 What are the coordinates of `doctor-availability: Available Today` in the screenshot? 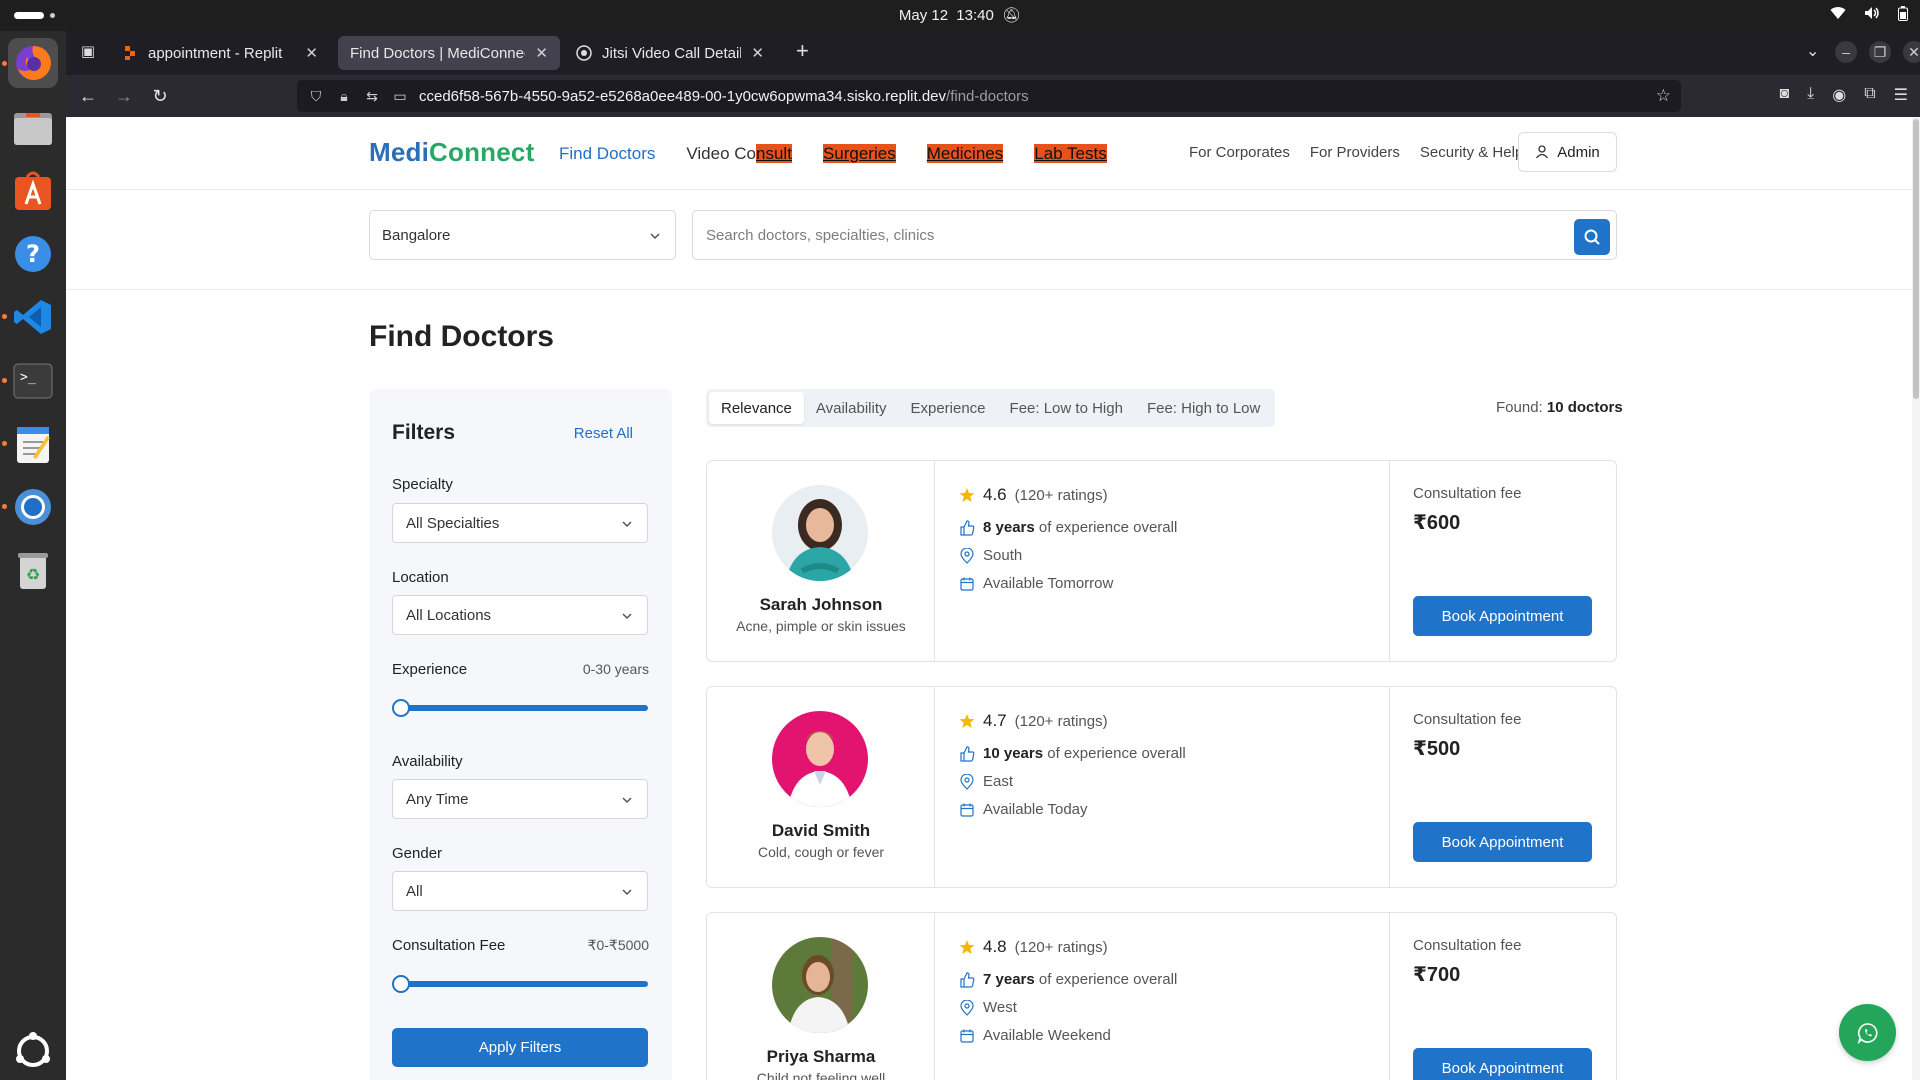 It's located at (1035, 809).